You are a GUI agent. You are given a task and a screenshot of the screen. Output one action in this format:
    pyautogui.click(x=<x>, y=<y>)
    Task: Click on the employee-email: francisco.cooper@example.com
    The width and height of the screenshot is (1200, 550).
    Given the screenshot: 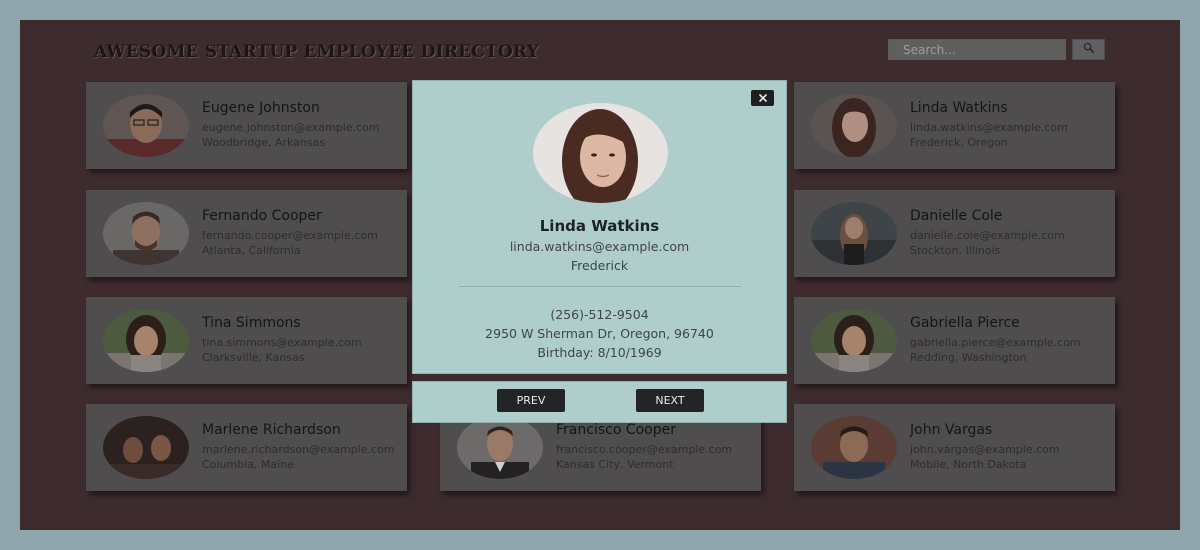 What is the action you would take?
    pyautogui.click(x=644, y=449)
    